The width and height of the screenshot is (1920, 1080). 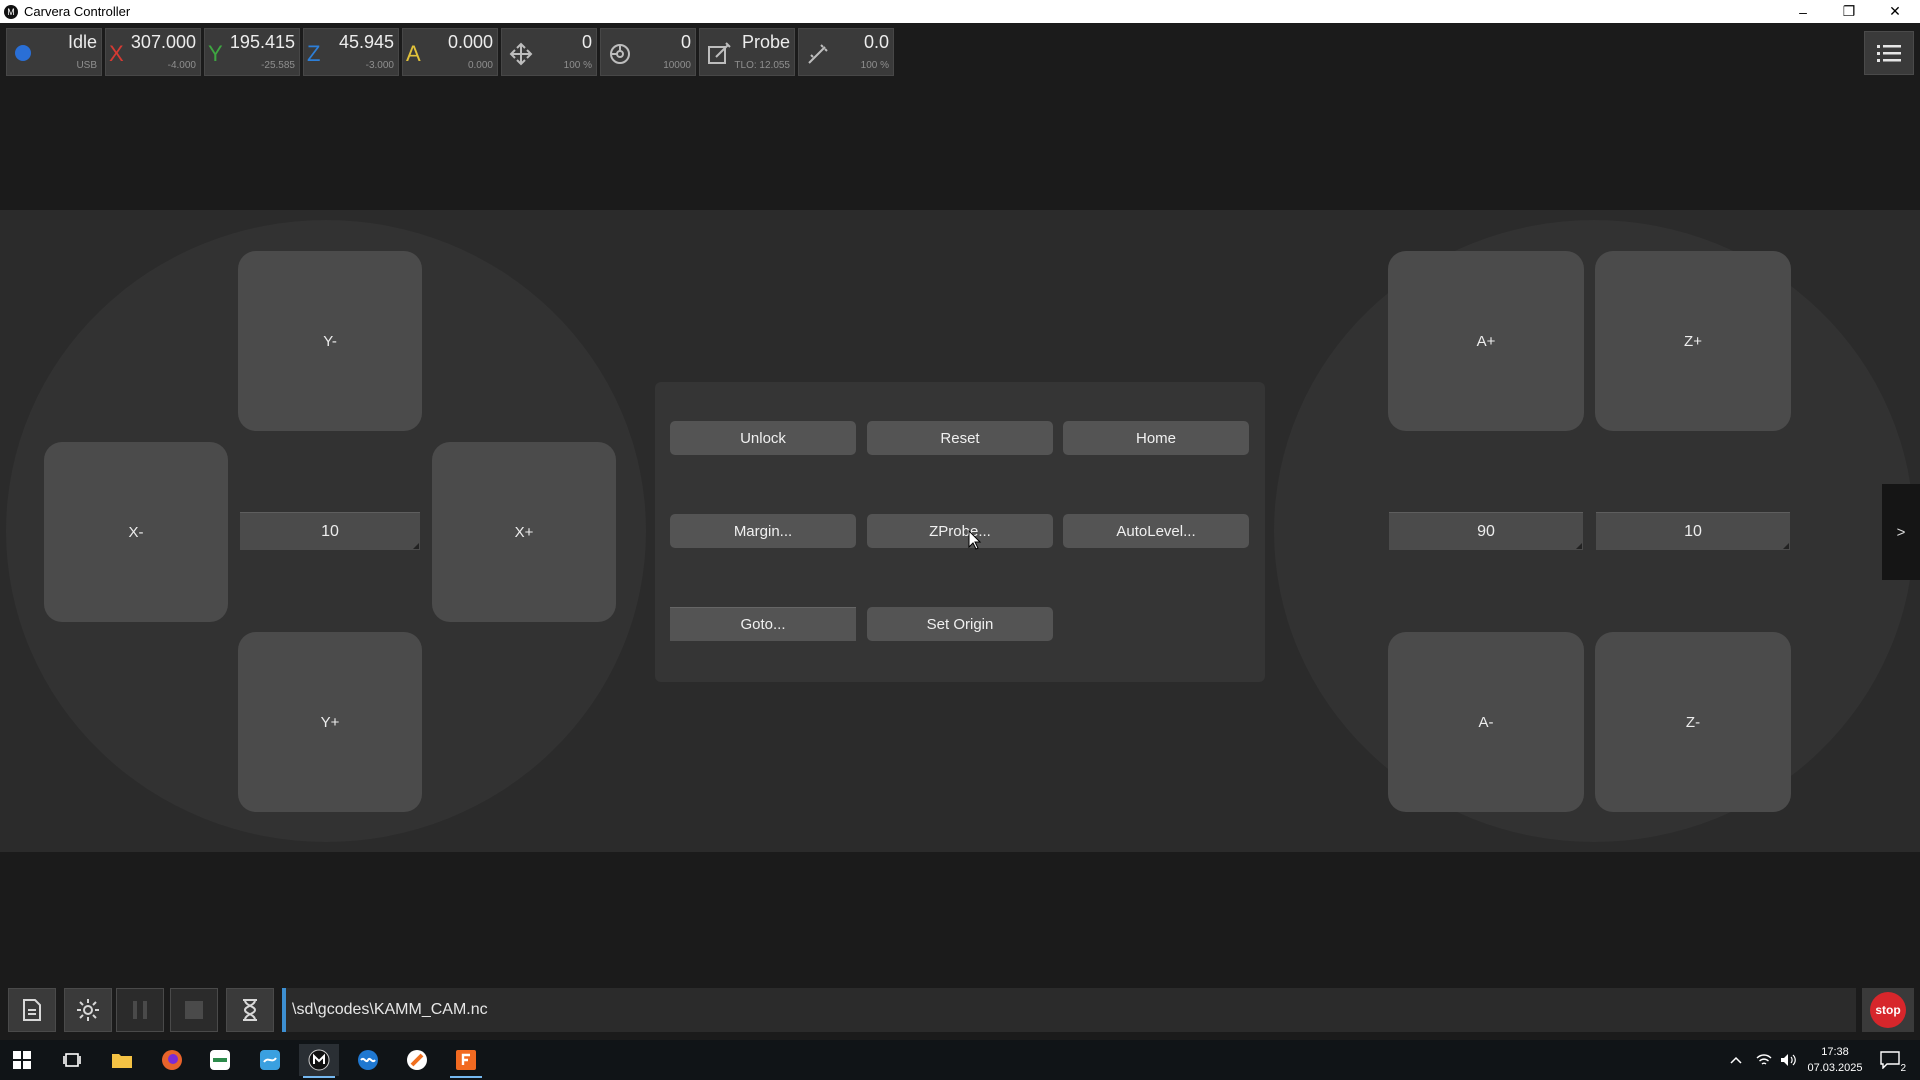 I want to click on main-menu-button, so click(x=1889, y=53).